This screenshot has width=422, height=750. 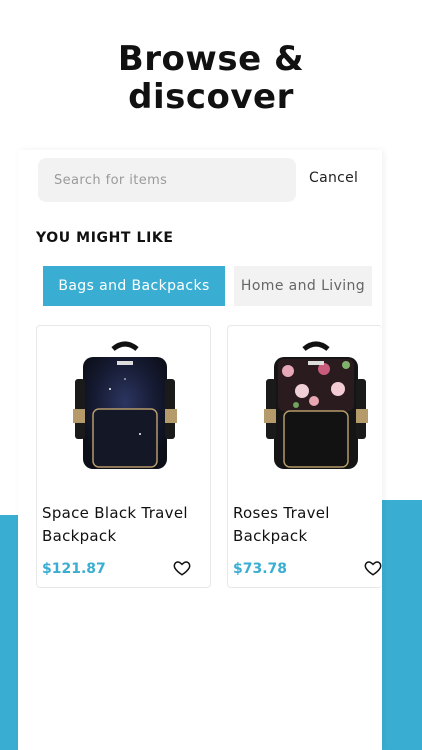 I want to click on category-chip-bags: Bags and Backpacks, so click(x=134, y=286).